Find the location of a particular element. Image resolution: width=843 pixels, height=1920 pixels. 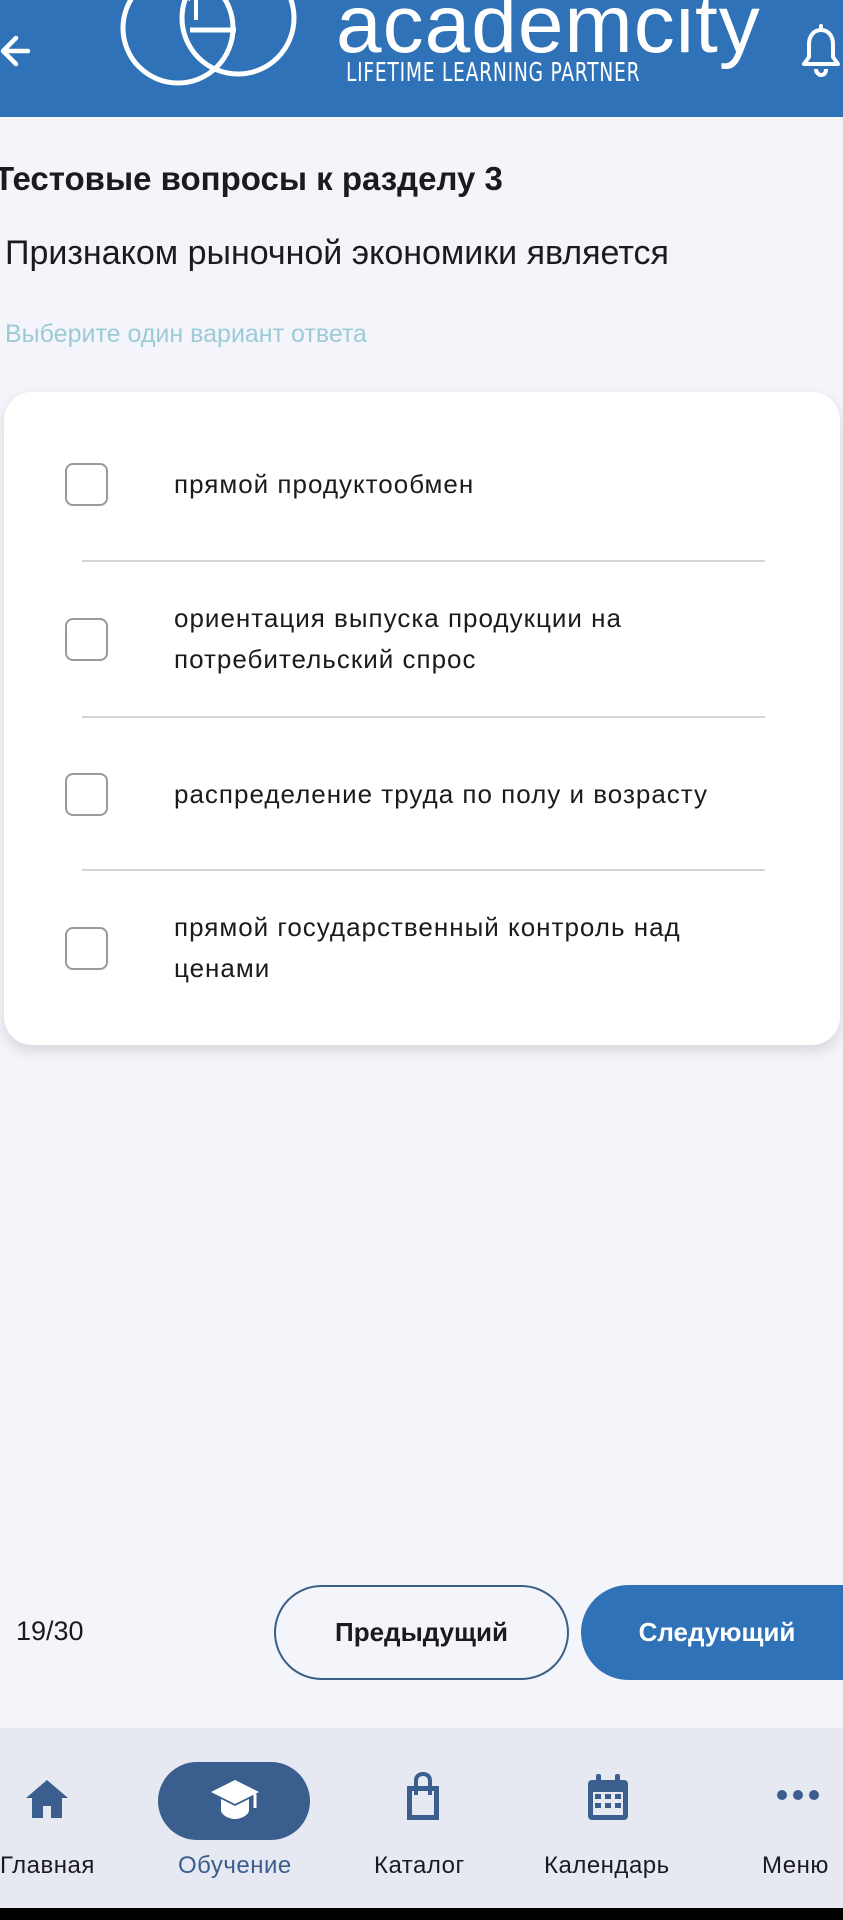

shopping-bag-icon is located at coordinates (423, 1796).